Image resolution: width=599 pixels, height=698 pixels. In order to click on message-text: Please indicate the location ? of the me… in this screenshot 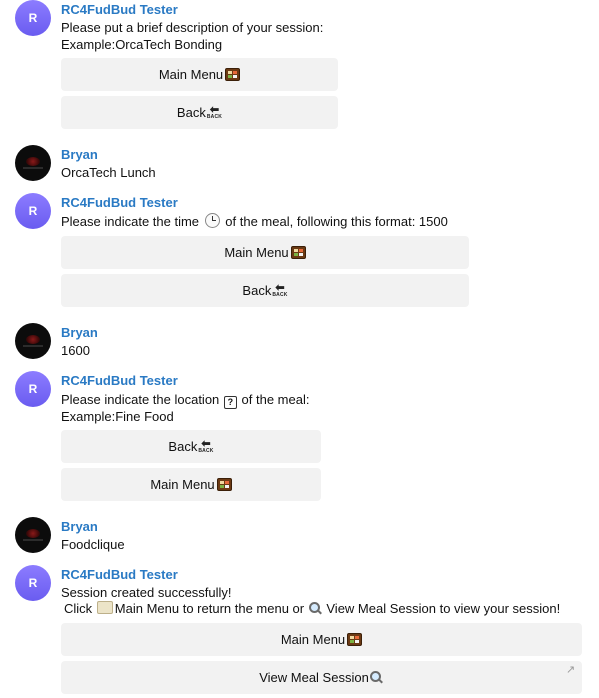, I will do `click(185, 400)`.